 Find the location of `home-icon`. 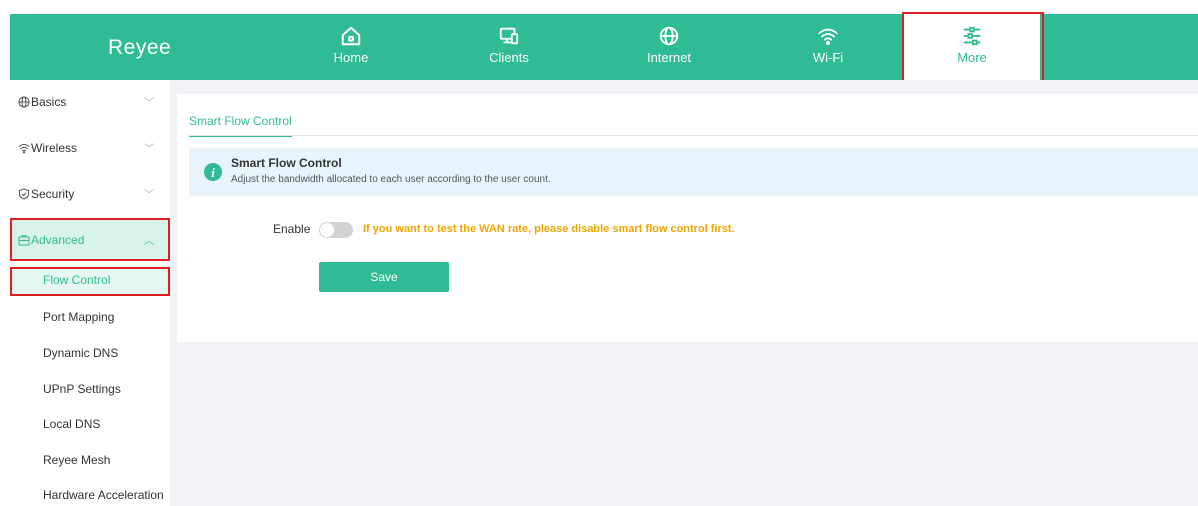

home-icon is located at coordinates (351, 36).